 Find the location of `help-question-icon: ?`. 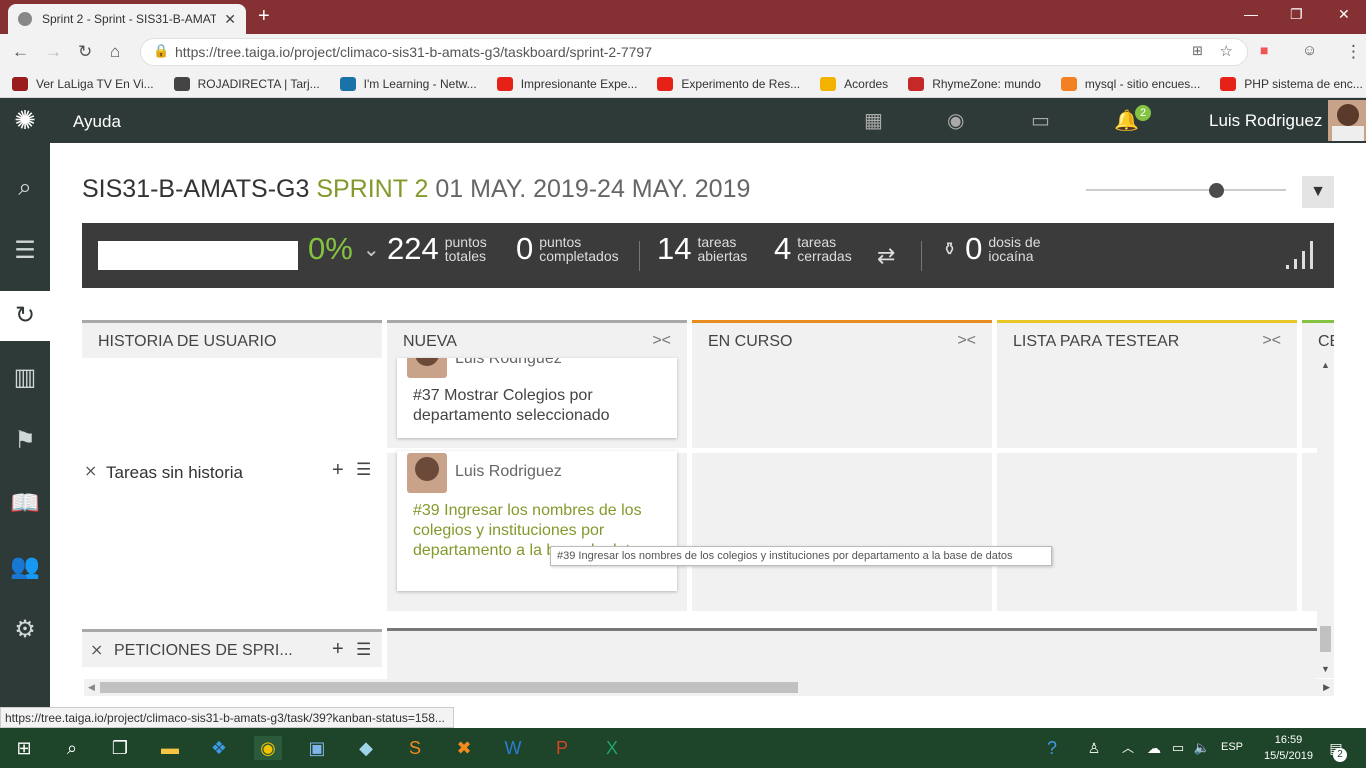

help-question-icon: ? is located at coordinates (1052, 748).